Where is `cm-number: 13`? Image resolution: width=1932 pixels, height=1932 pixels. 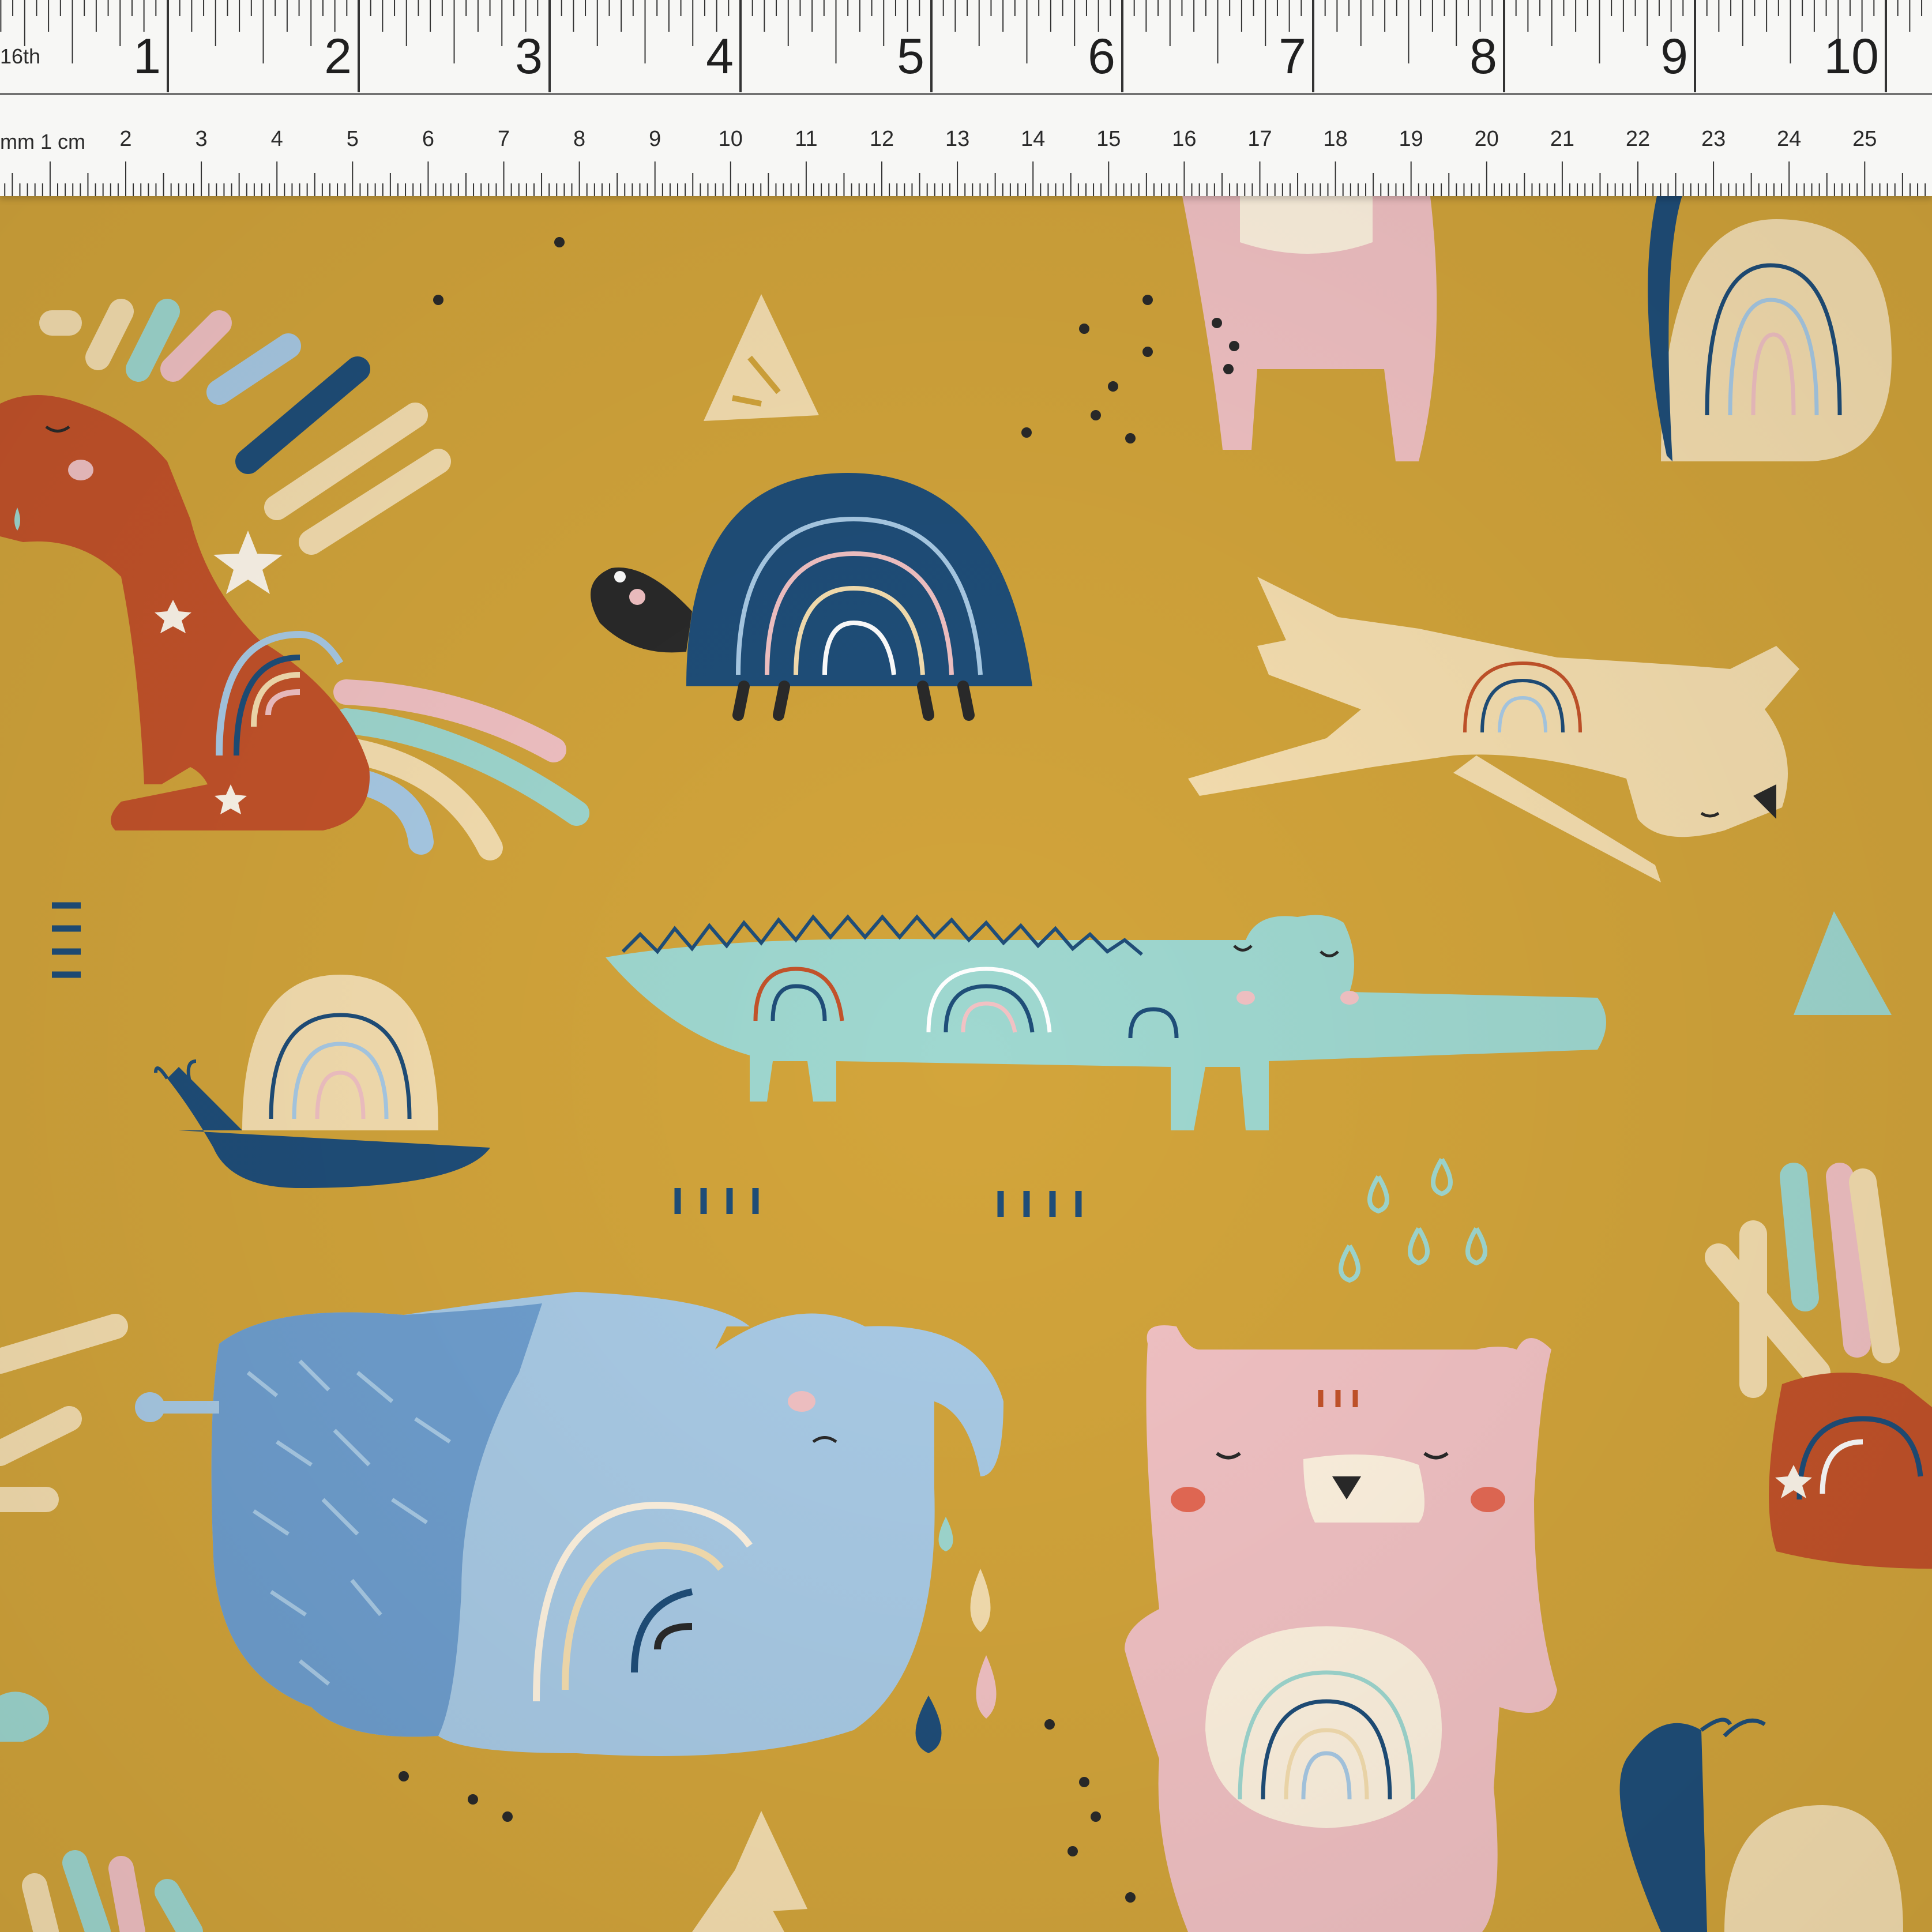
cm-number: 13 is located at coordinates (958, 139).